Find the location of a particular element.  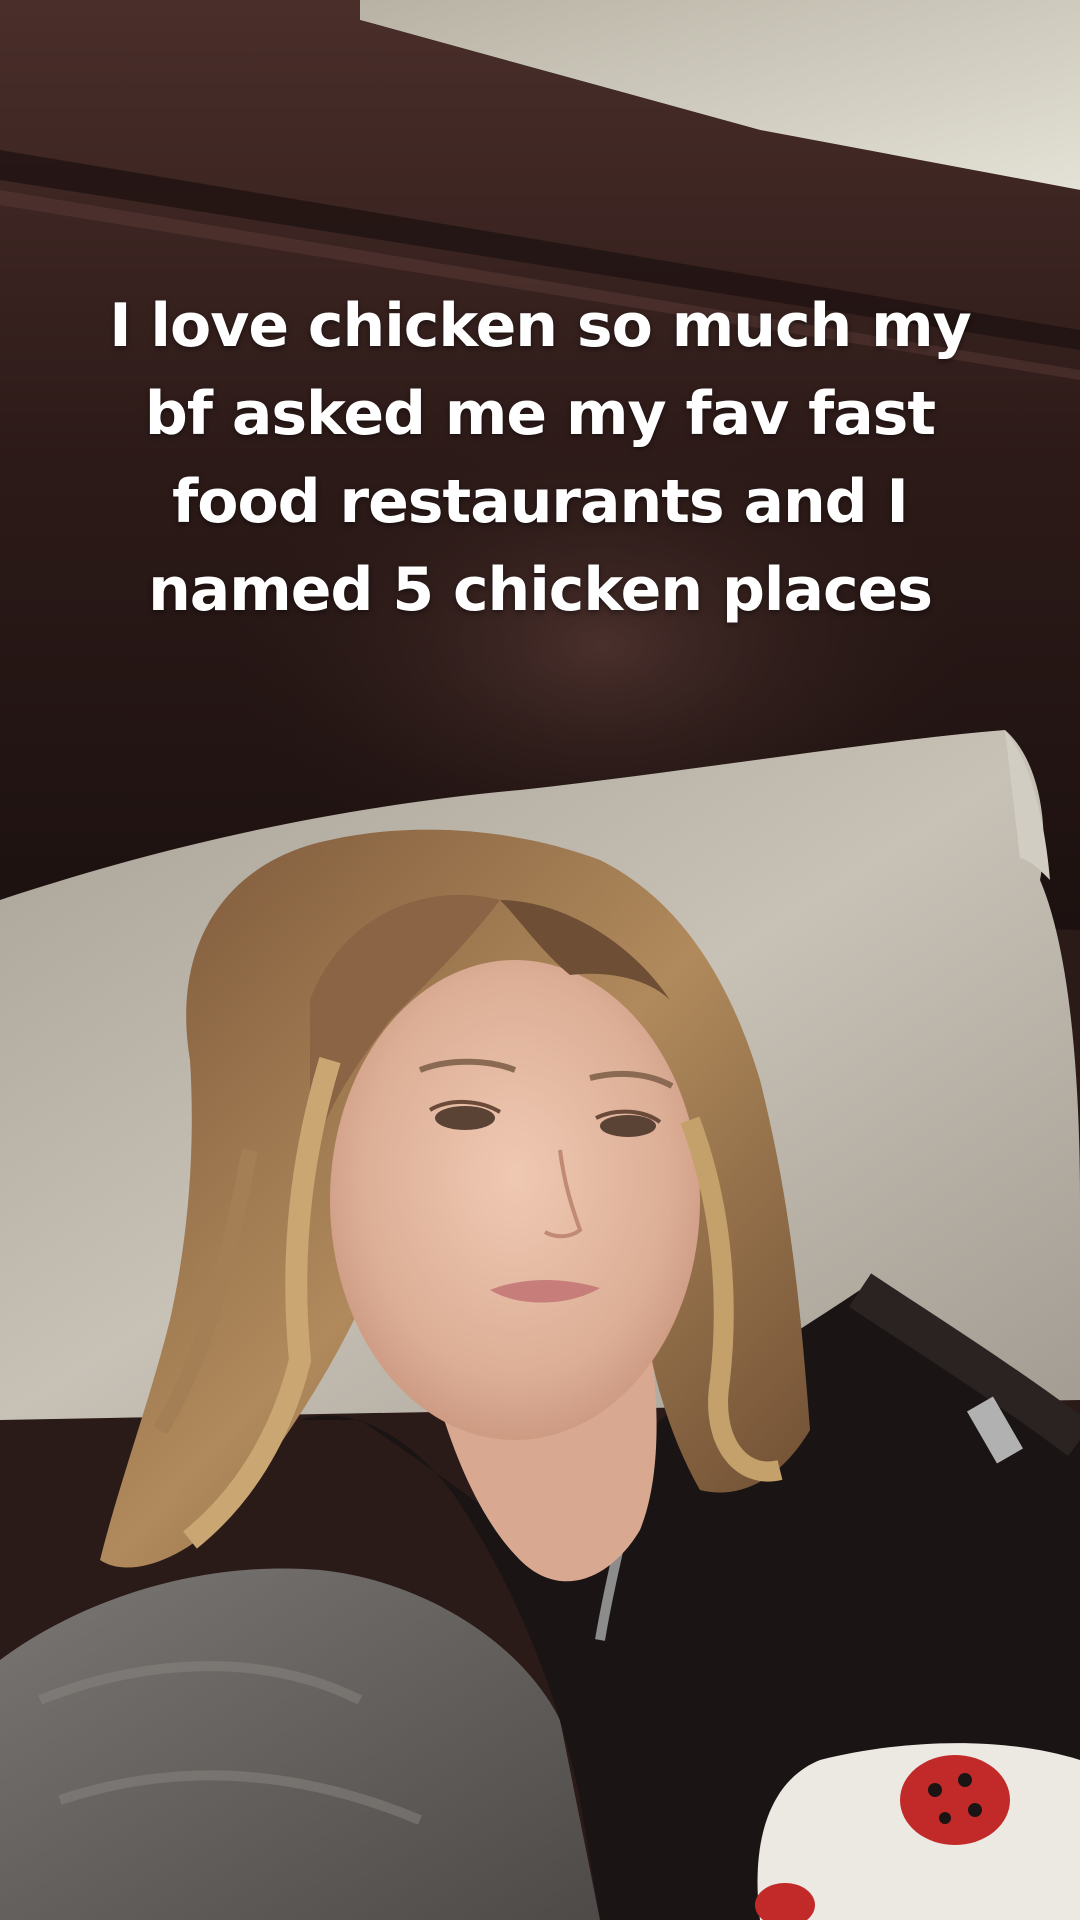

caption-line: named 5 chicken places is located at coordinates (540, 590).